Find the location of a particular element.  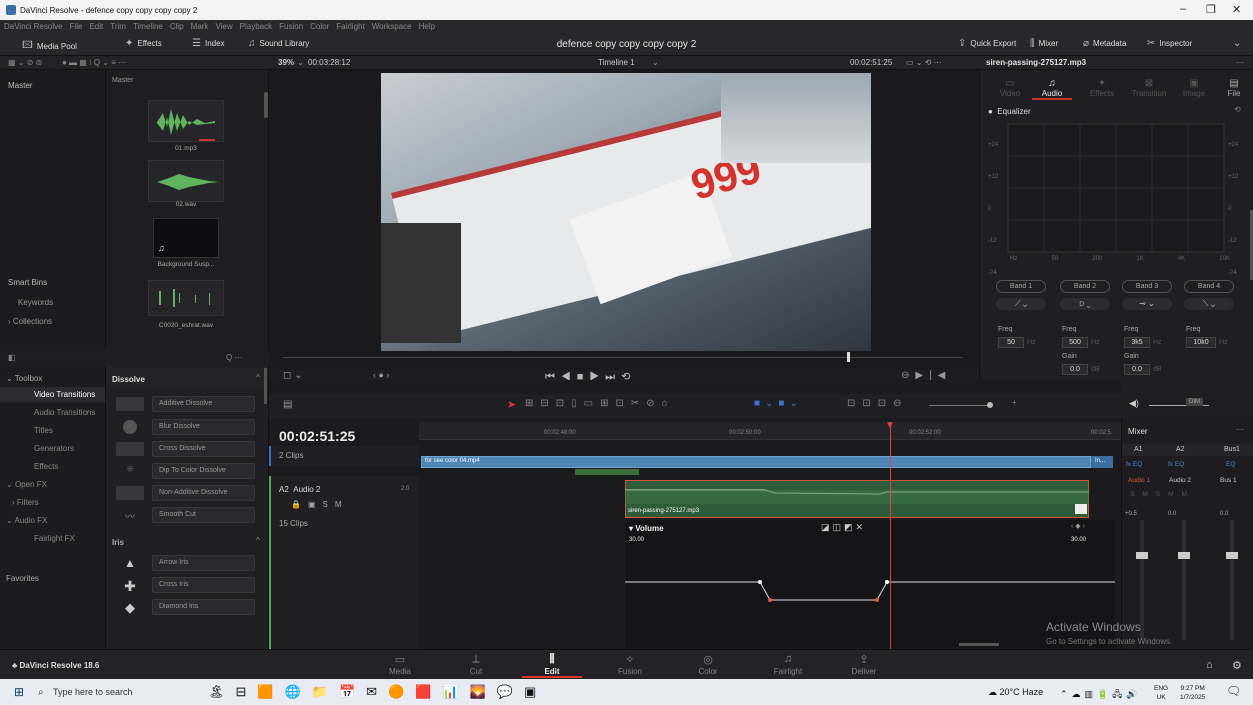

menu-timeline: Timeline is located at coordinates (148, 26).